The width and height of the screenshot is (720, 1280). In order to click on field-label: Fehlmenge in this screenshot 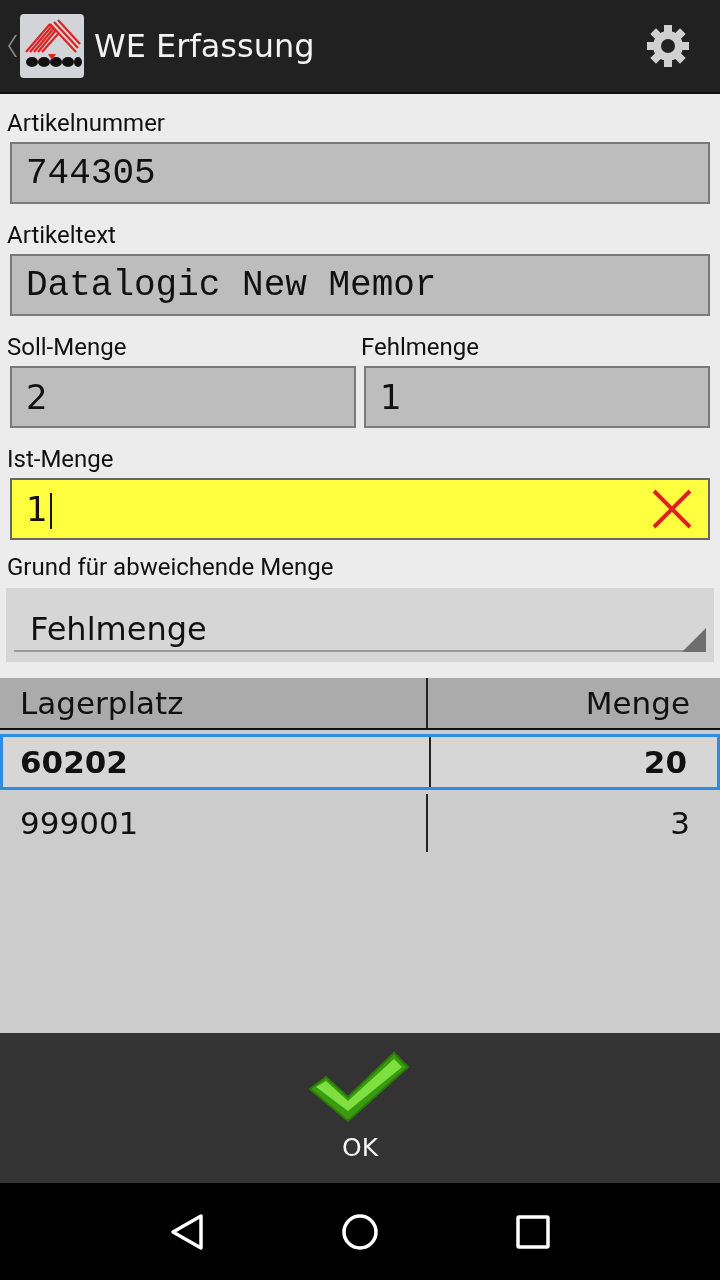, I will do `click(420, 347)`.